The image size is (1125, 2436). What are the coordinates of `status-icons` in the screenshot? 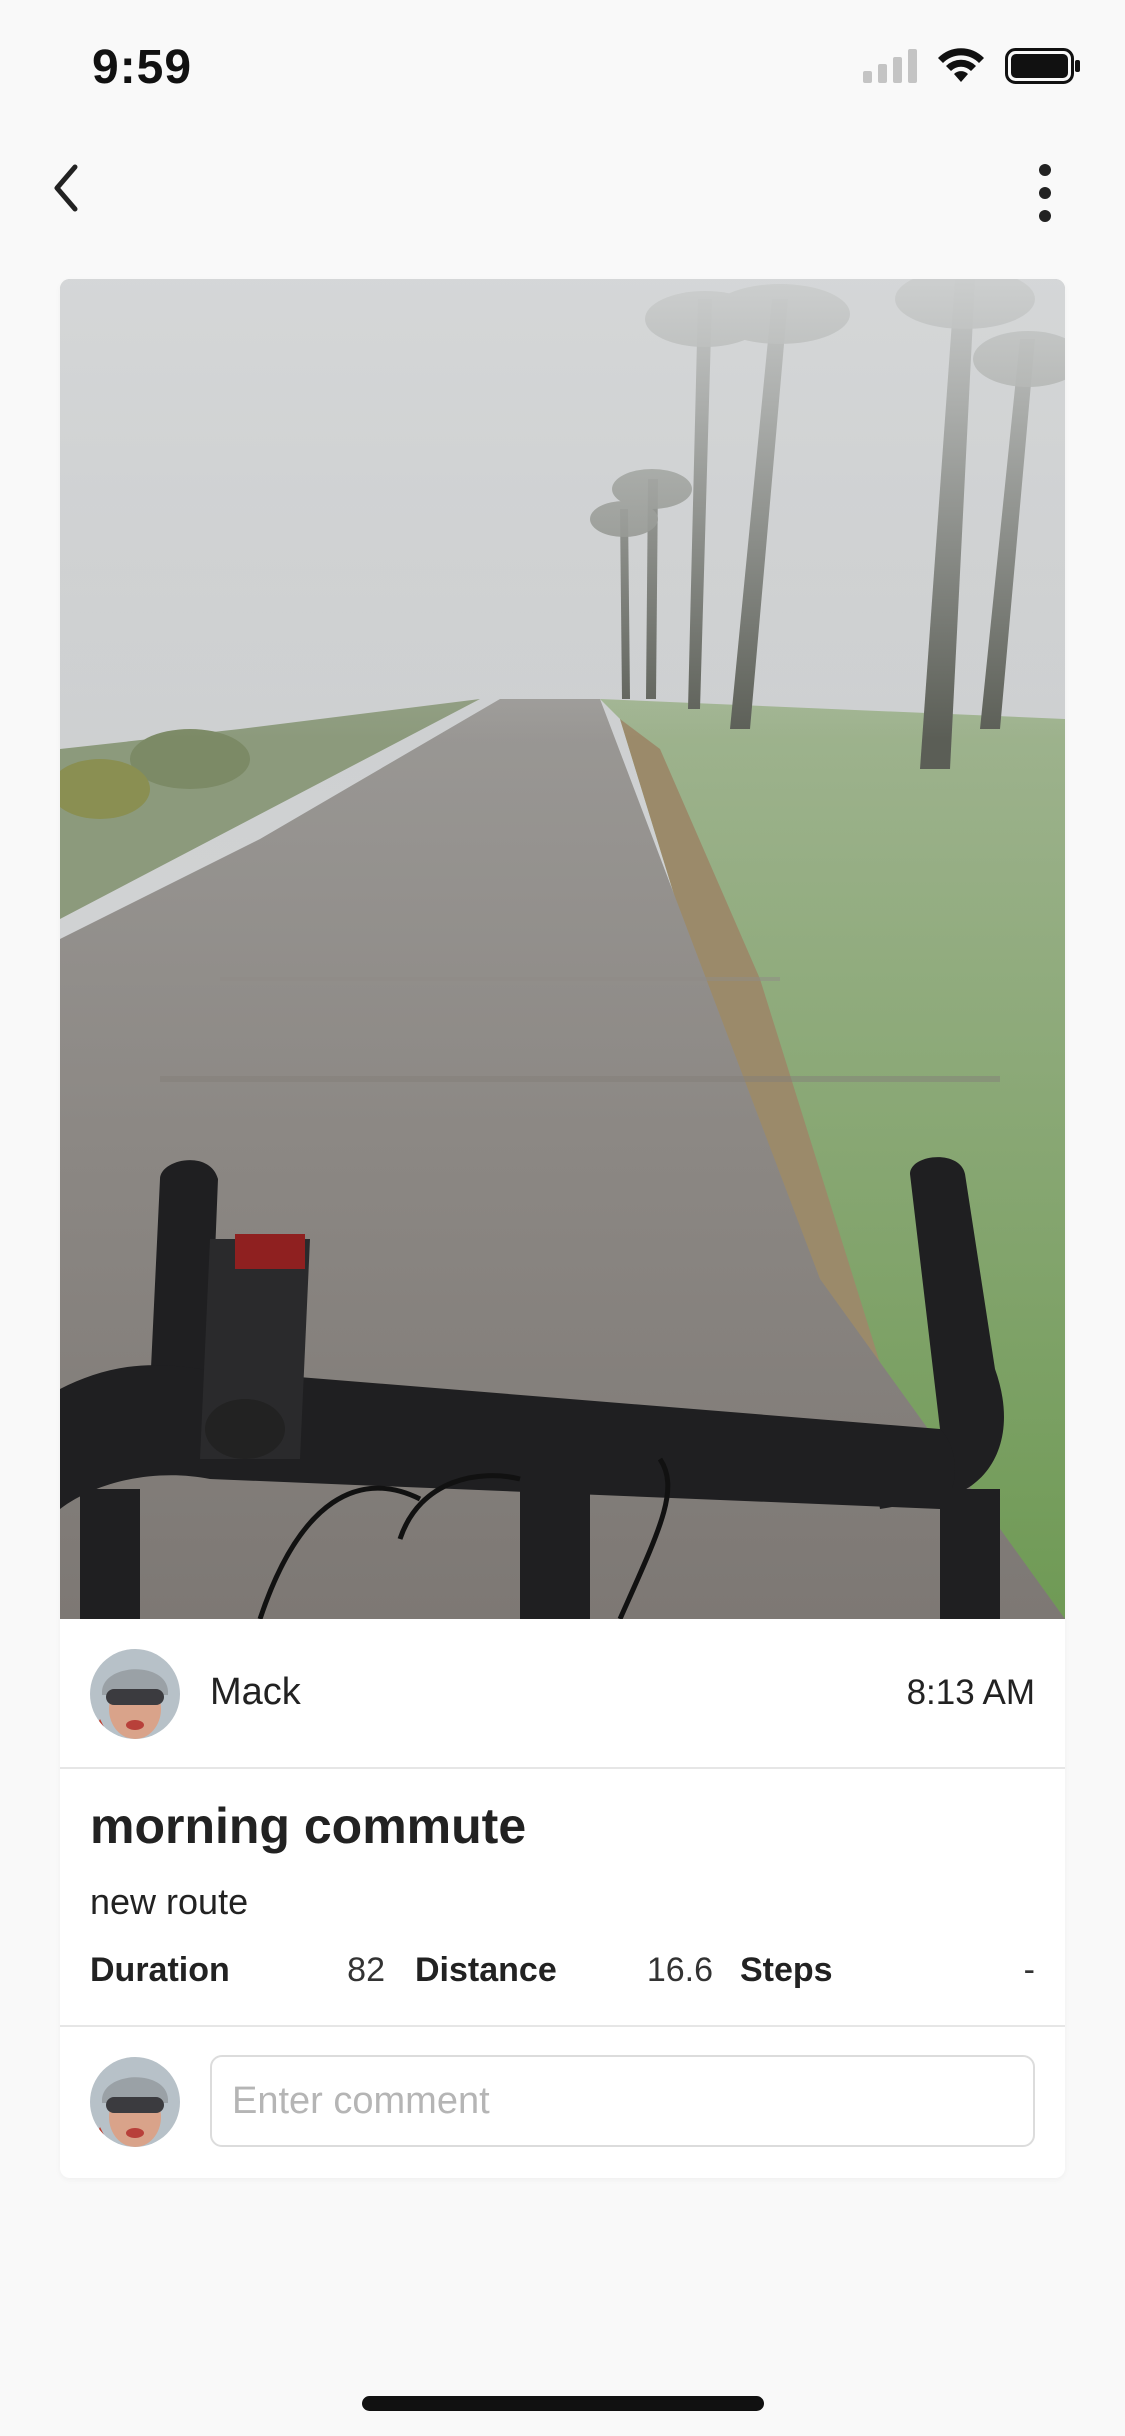 It's located at (972, 68).